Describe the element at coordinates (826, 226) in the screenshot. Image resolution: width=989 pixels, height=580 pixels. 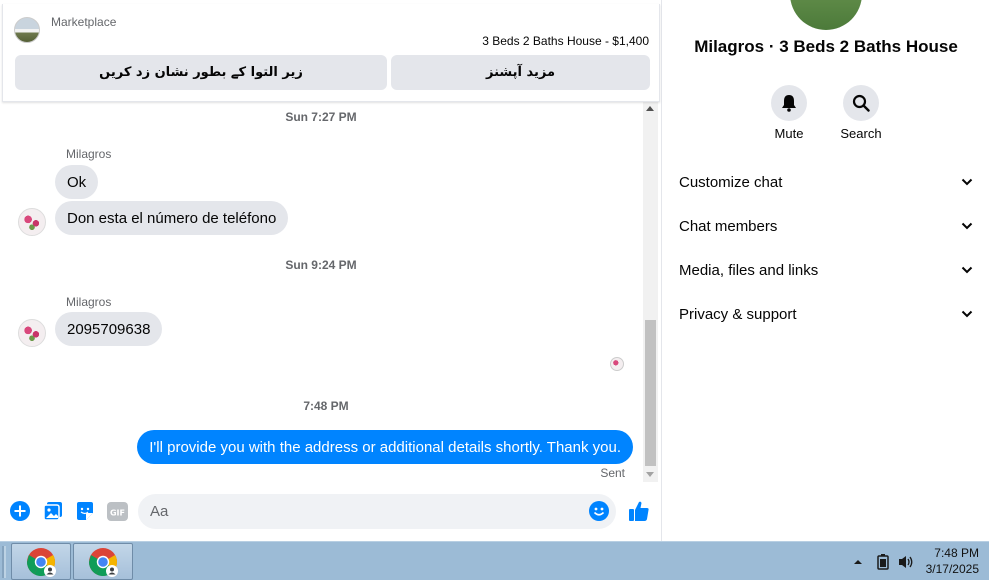
I see `section-chat-members: Chat members` at that location.